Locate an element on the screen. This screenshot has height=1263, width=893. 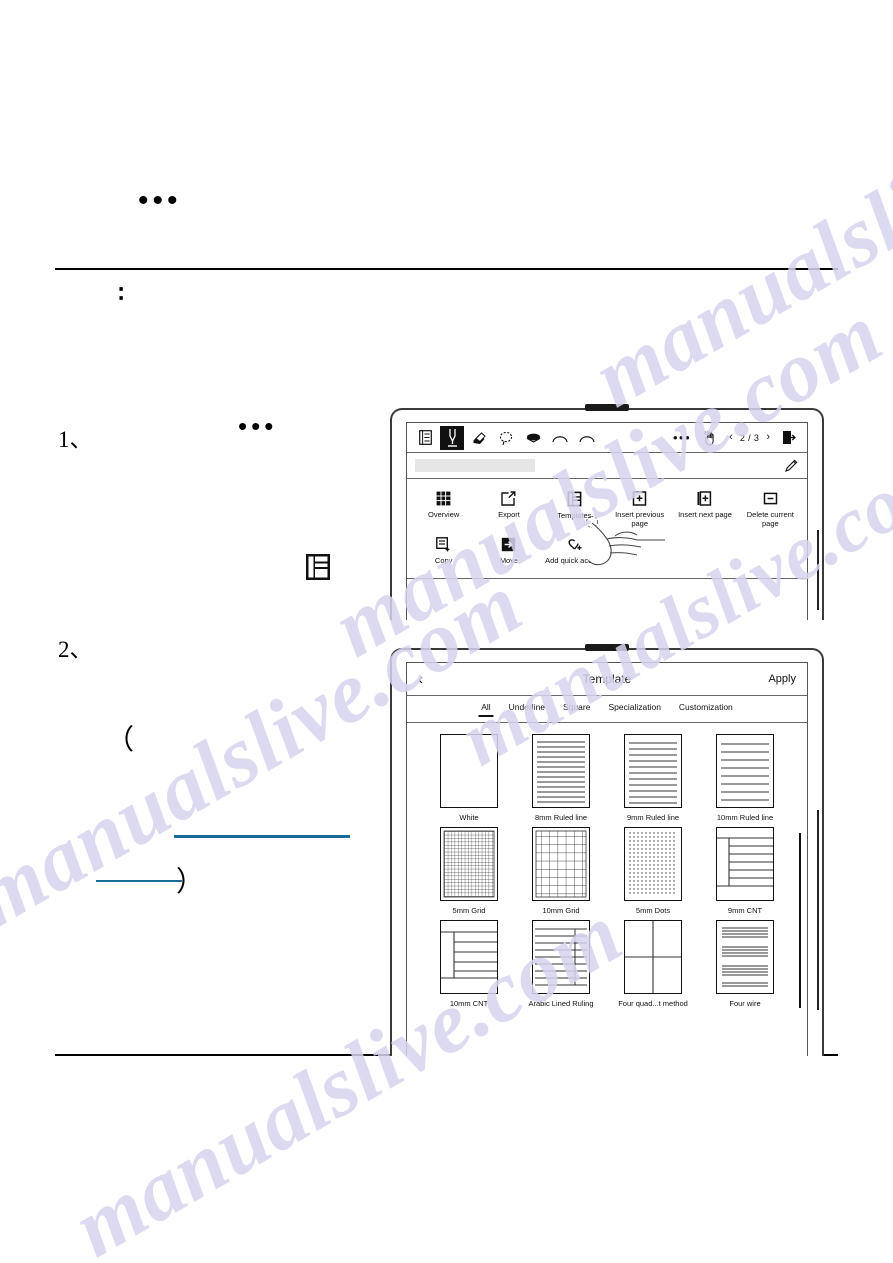
tab-square: Square is located at coordinates (576, 709).